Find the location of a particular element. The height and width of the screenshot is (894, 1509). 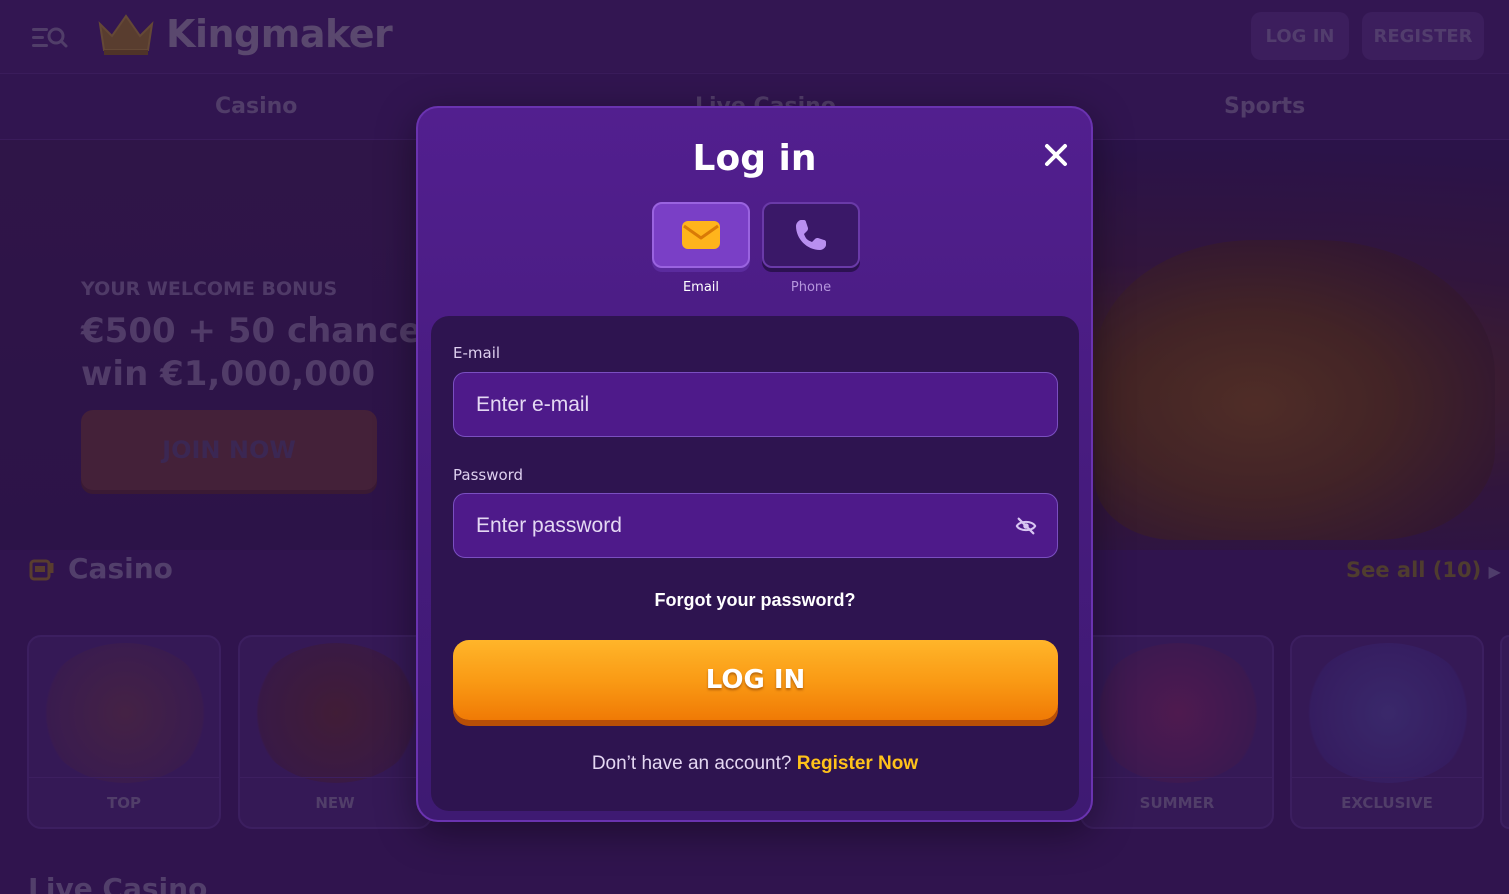

email-input: Enter e-mail is located at coordinates (755, 404).